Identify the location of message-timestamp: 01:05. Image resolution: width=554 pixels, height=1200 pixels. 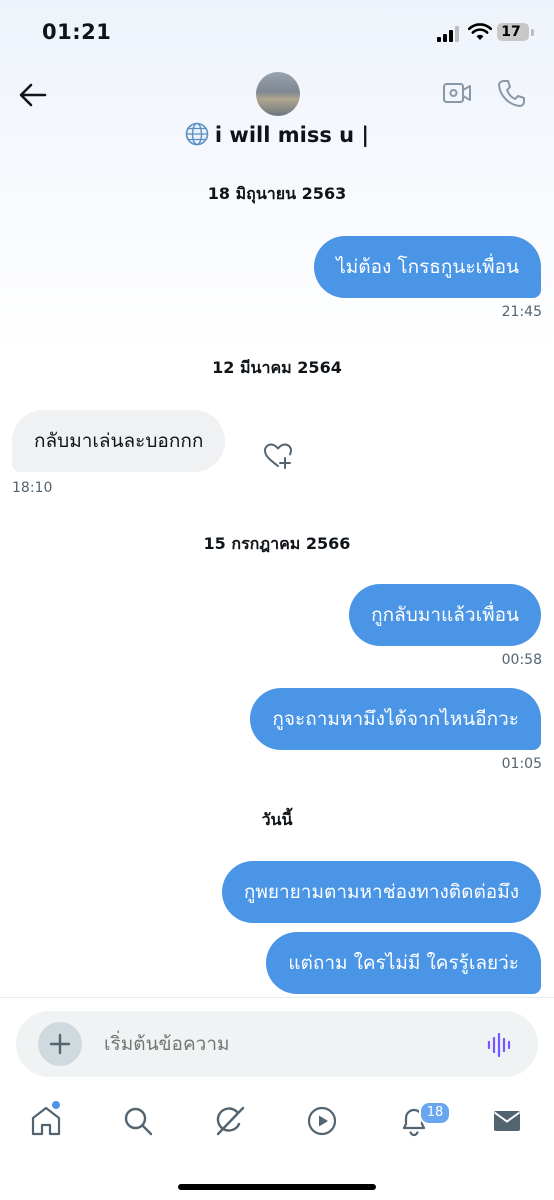
(521, 764).